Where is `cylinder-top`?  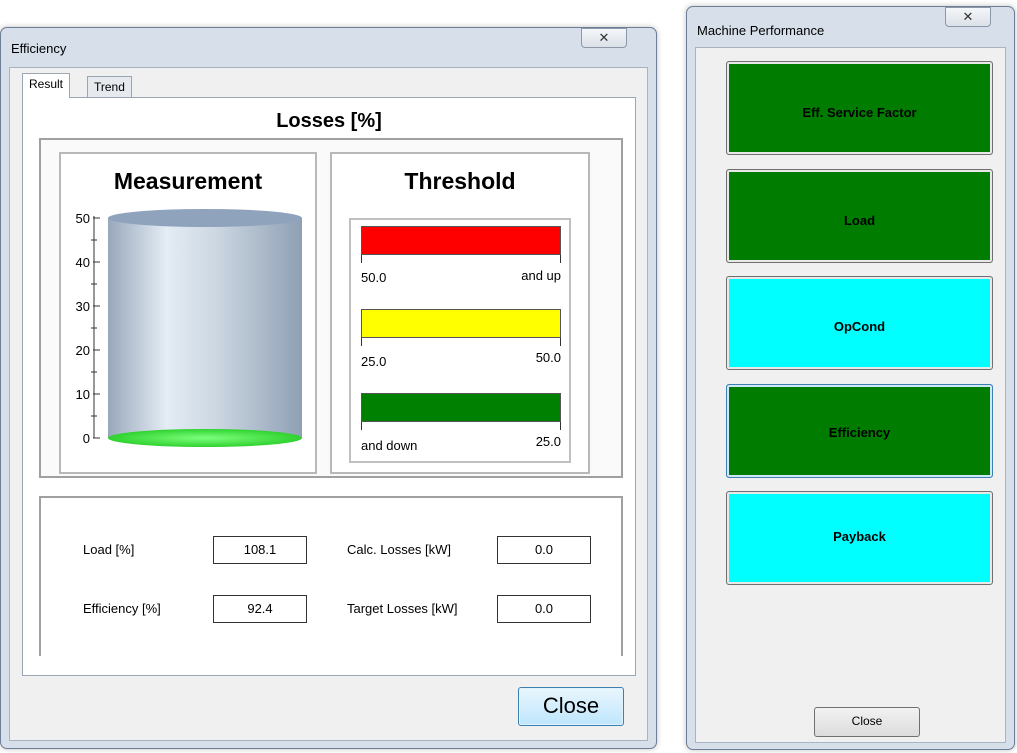
cylinder-top is located at coordinates (205, 218).